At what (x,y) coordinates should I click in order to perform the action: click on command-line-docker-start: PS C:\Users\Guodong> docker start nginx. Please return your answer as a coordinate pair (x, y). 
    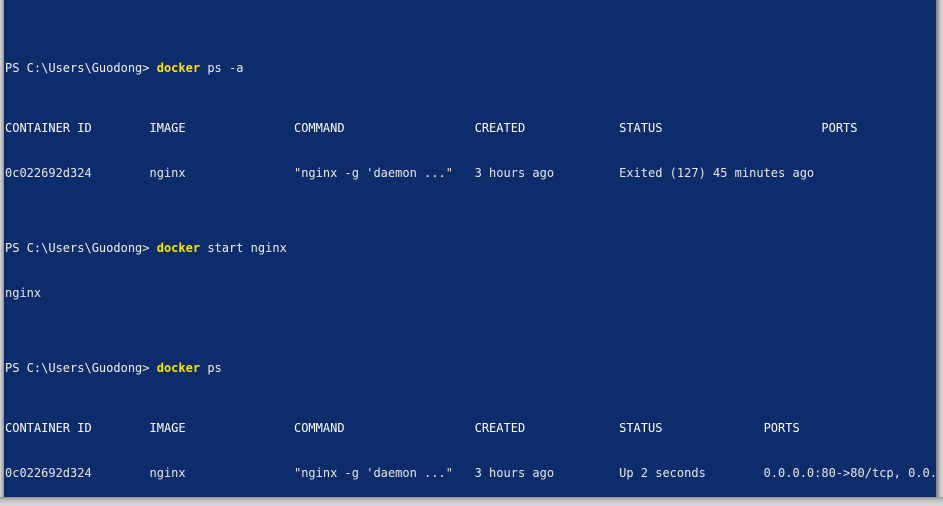
    Looking at the image, I should click on (470, 248).